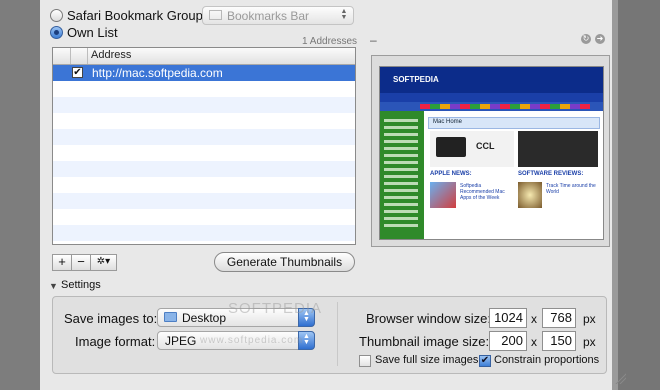 The height and width of the screenshot is (390, 660). I want to click on table-row: ✔ http://mac.softpedia.com, so click(204, 73).